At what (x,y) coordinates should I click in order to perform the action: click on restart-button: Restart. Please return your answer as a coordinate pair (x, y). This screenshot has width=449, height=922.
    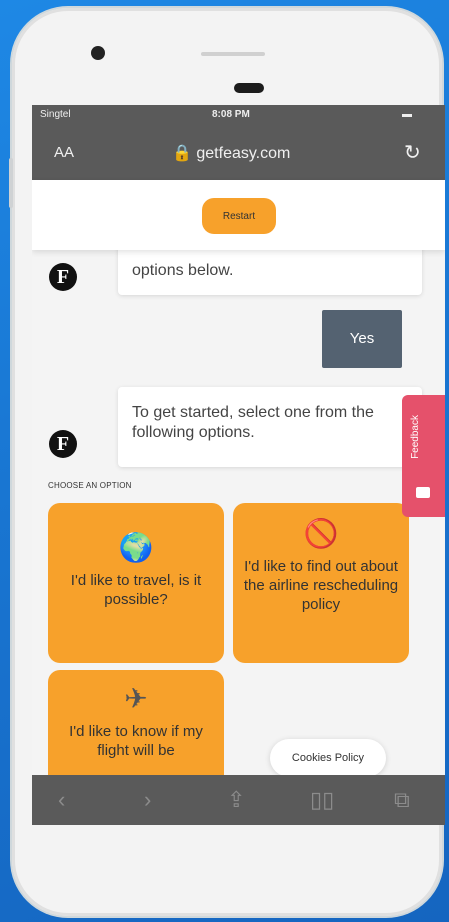
    Looking at the image, I should click on (239, 216).